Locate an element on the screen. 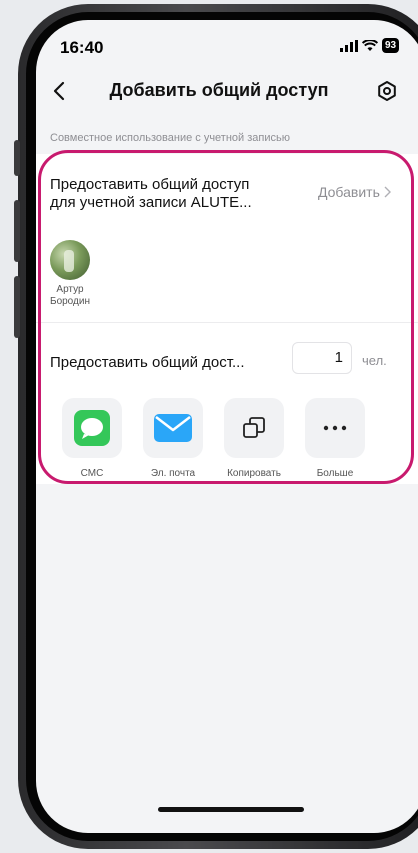 This screenshot has height=853, width=418. share-email-button is located at coordinates (173, 428).